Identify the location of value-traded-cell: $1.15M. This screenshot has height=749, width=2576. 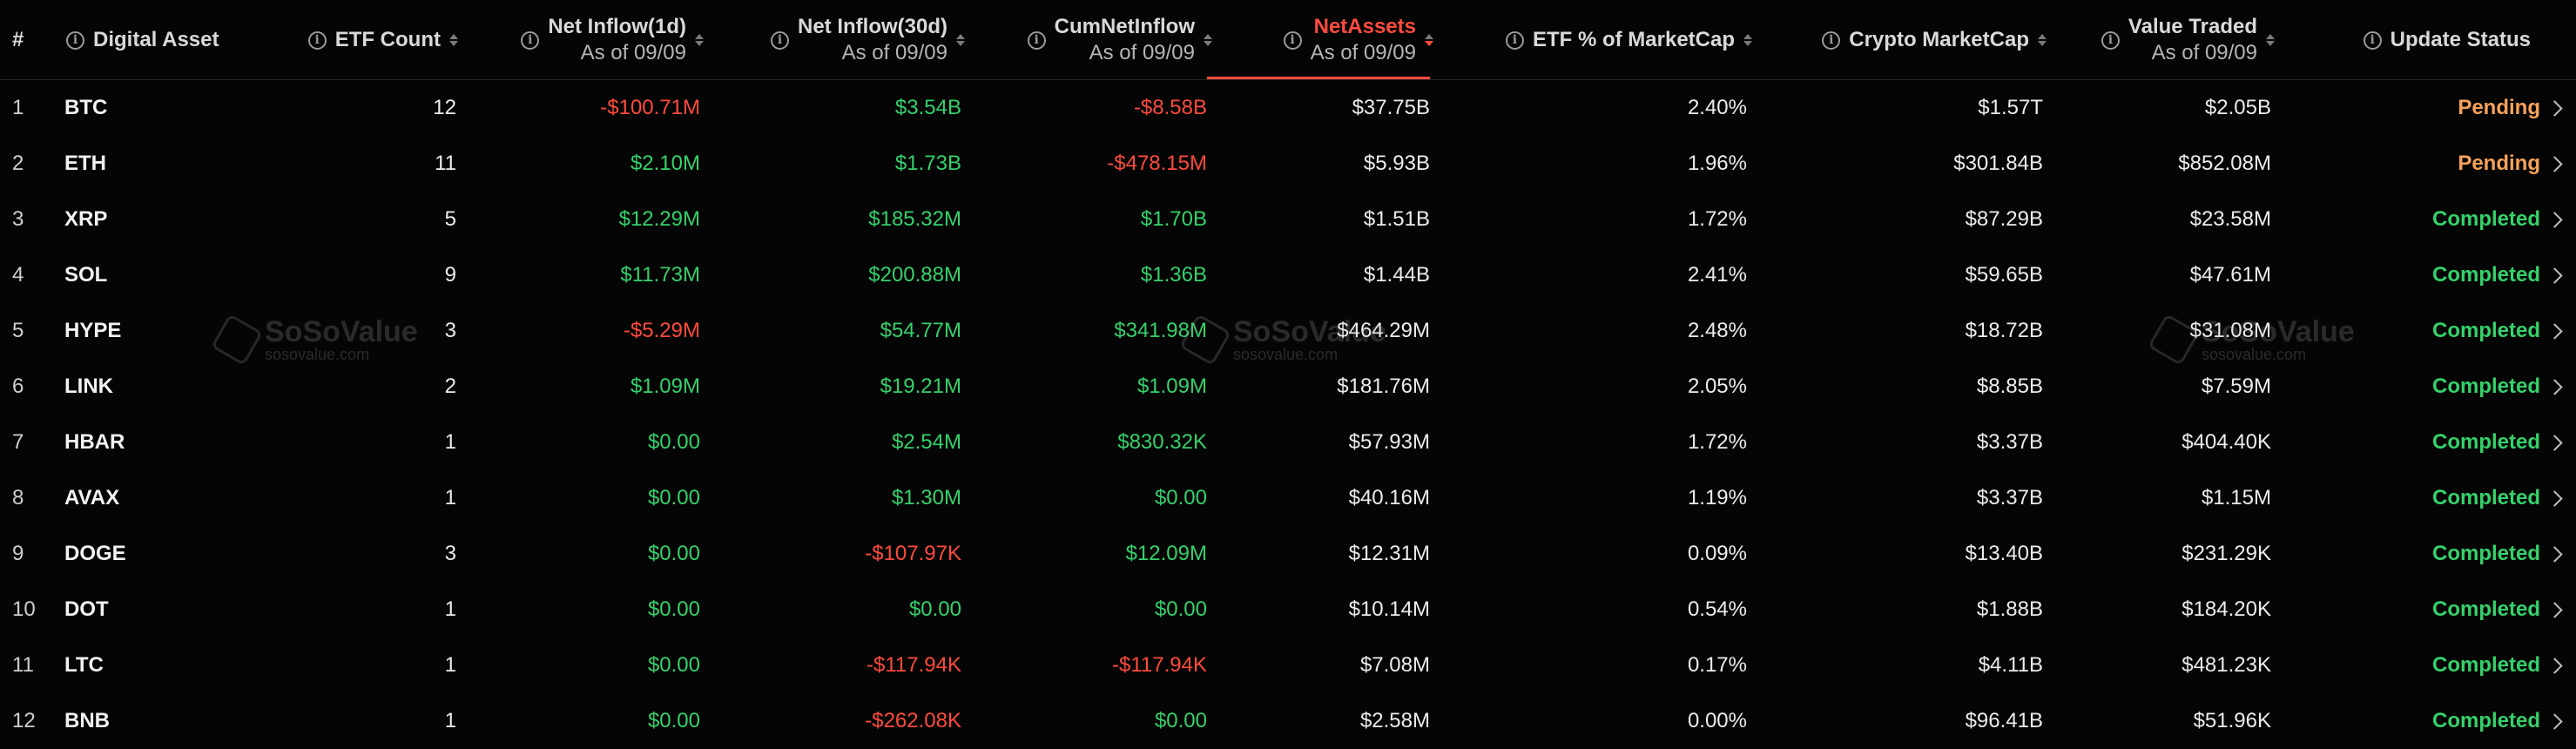
(2172, 498).